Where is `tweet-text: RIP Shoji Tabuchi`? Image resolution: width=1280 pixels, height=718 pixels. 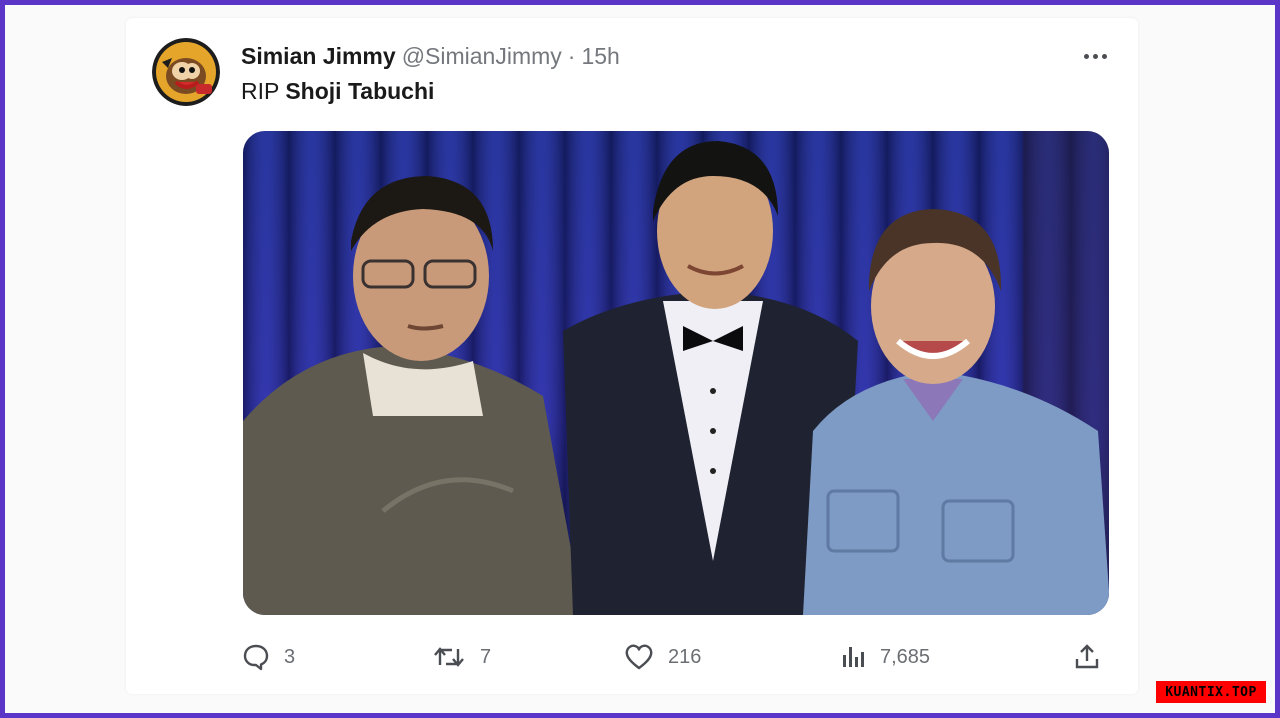
tweet-text: RIP Shoji Tabuchi is located at coordinates (337, 91).